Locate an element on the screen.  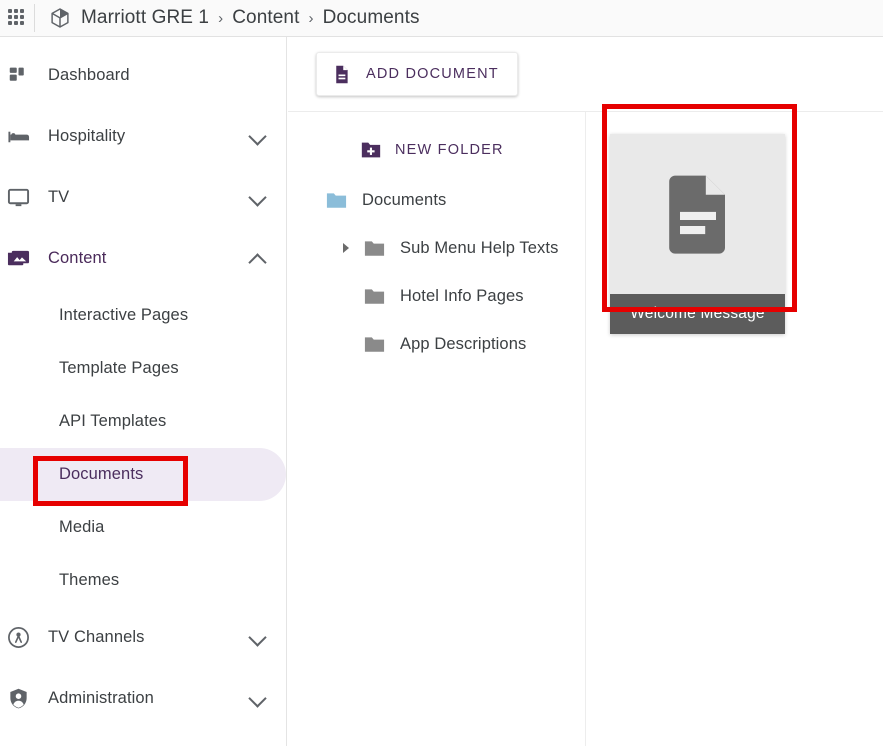
document-file-icon is located at coordinates (696, 214).